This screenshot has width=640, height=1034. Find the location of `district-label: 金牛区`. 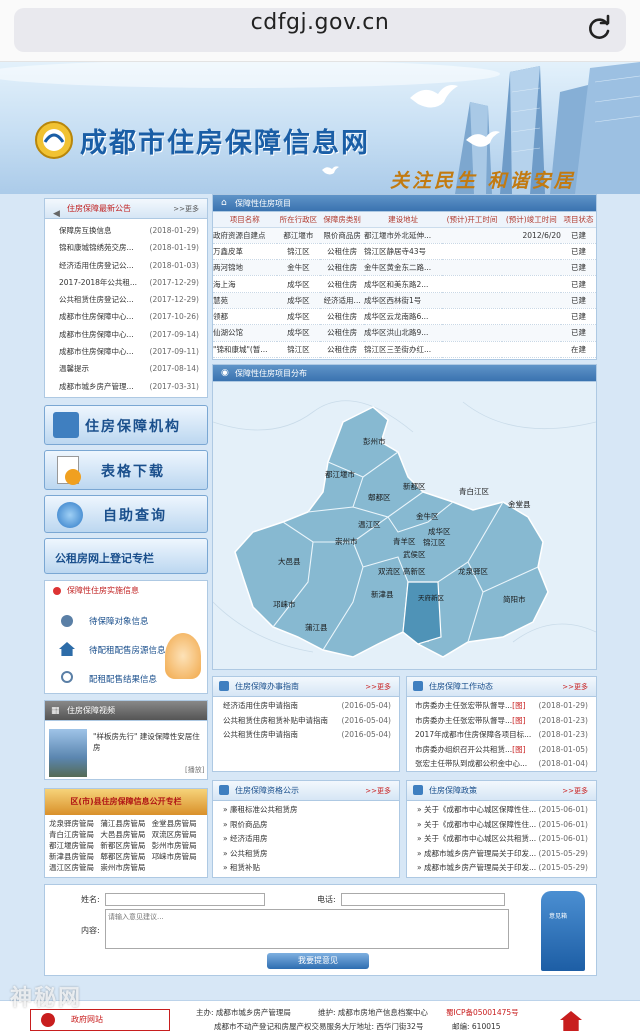

district-label: 金牛区 is located at coordinates (427, 516).